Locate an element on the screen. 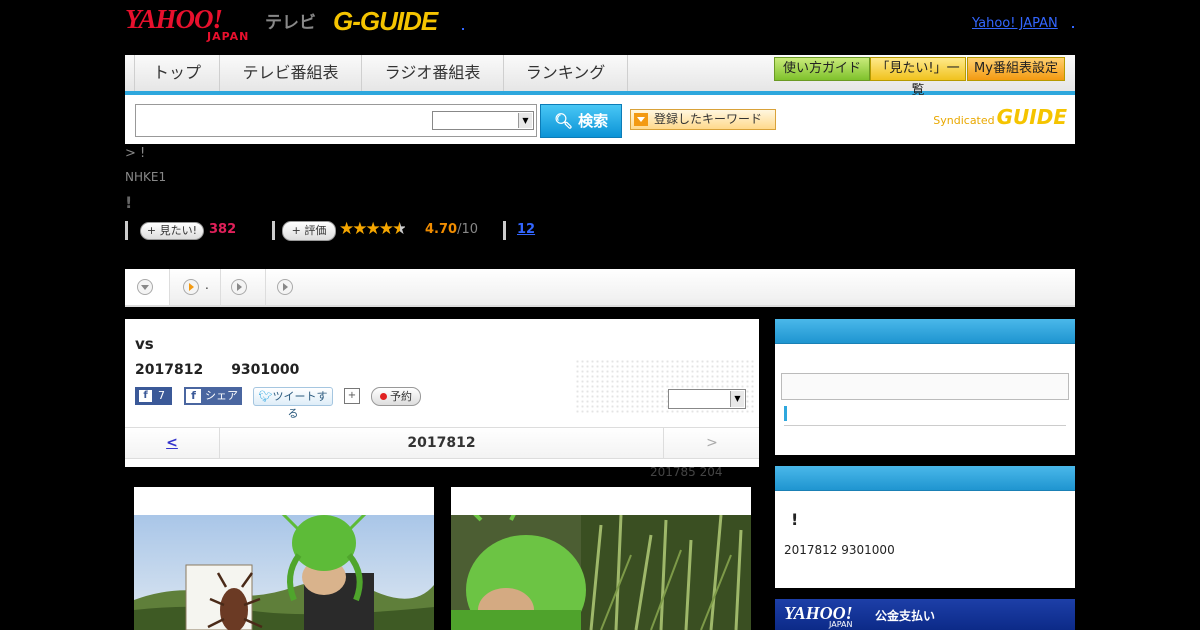 The image size is (1200, 630). rating-score-value: 4.70 is located at coordinates (441, 229).